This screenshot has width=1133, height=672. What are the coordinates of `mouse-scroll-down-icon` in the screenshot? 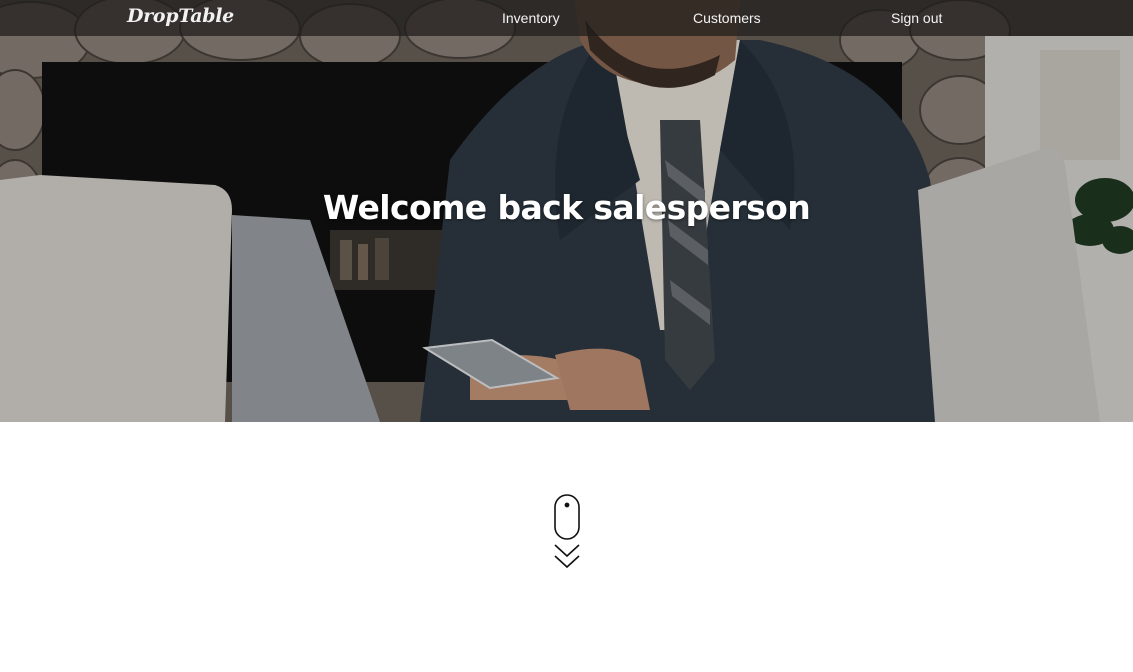 It's located at (567, 531).